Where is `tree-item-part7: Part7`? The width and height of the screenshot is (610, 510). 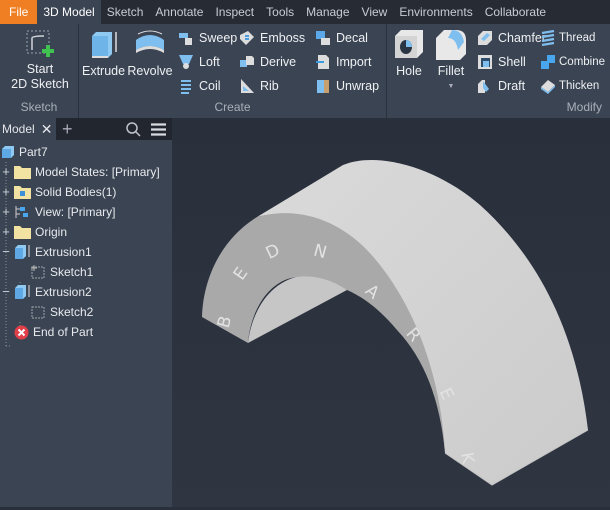 tree-item-part7: Part7 is located at coordinates (24, 152).